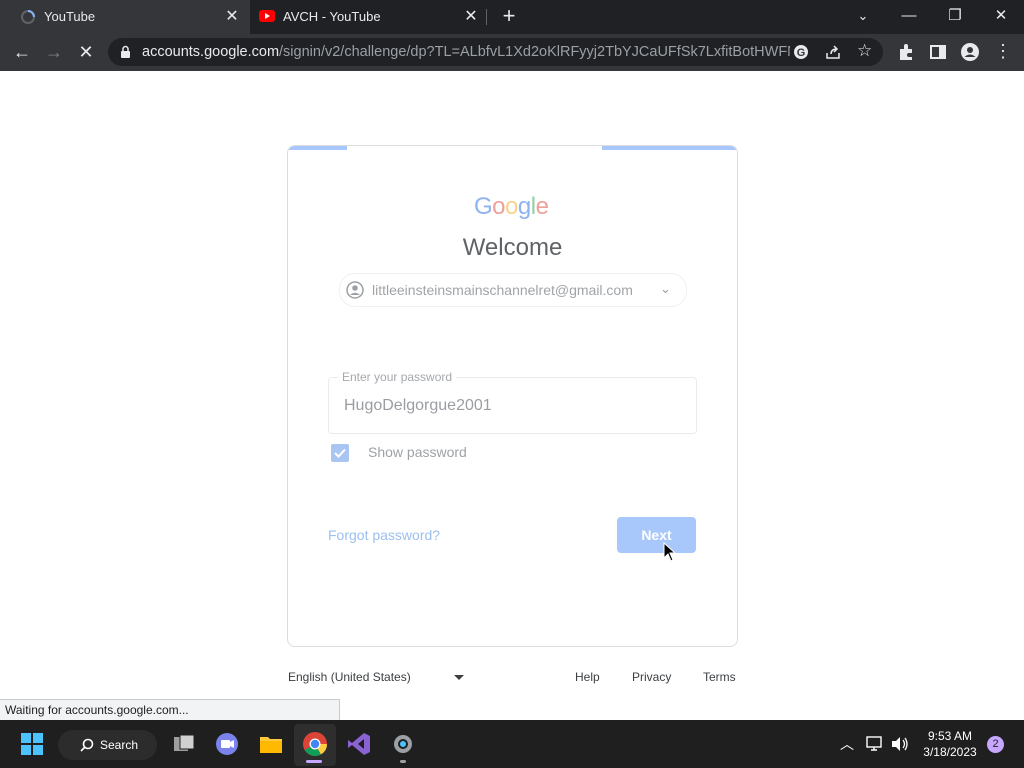  What do you see at coordinates (656, 535) in the screenshot?
I see `next-button: Next` at bounding box center [656, 535].